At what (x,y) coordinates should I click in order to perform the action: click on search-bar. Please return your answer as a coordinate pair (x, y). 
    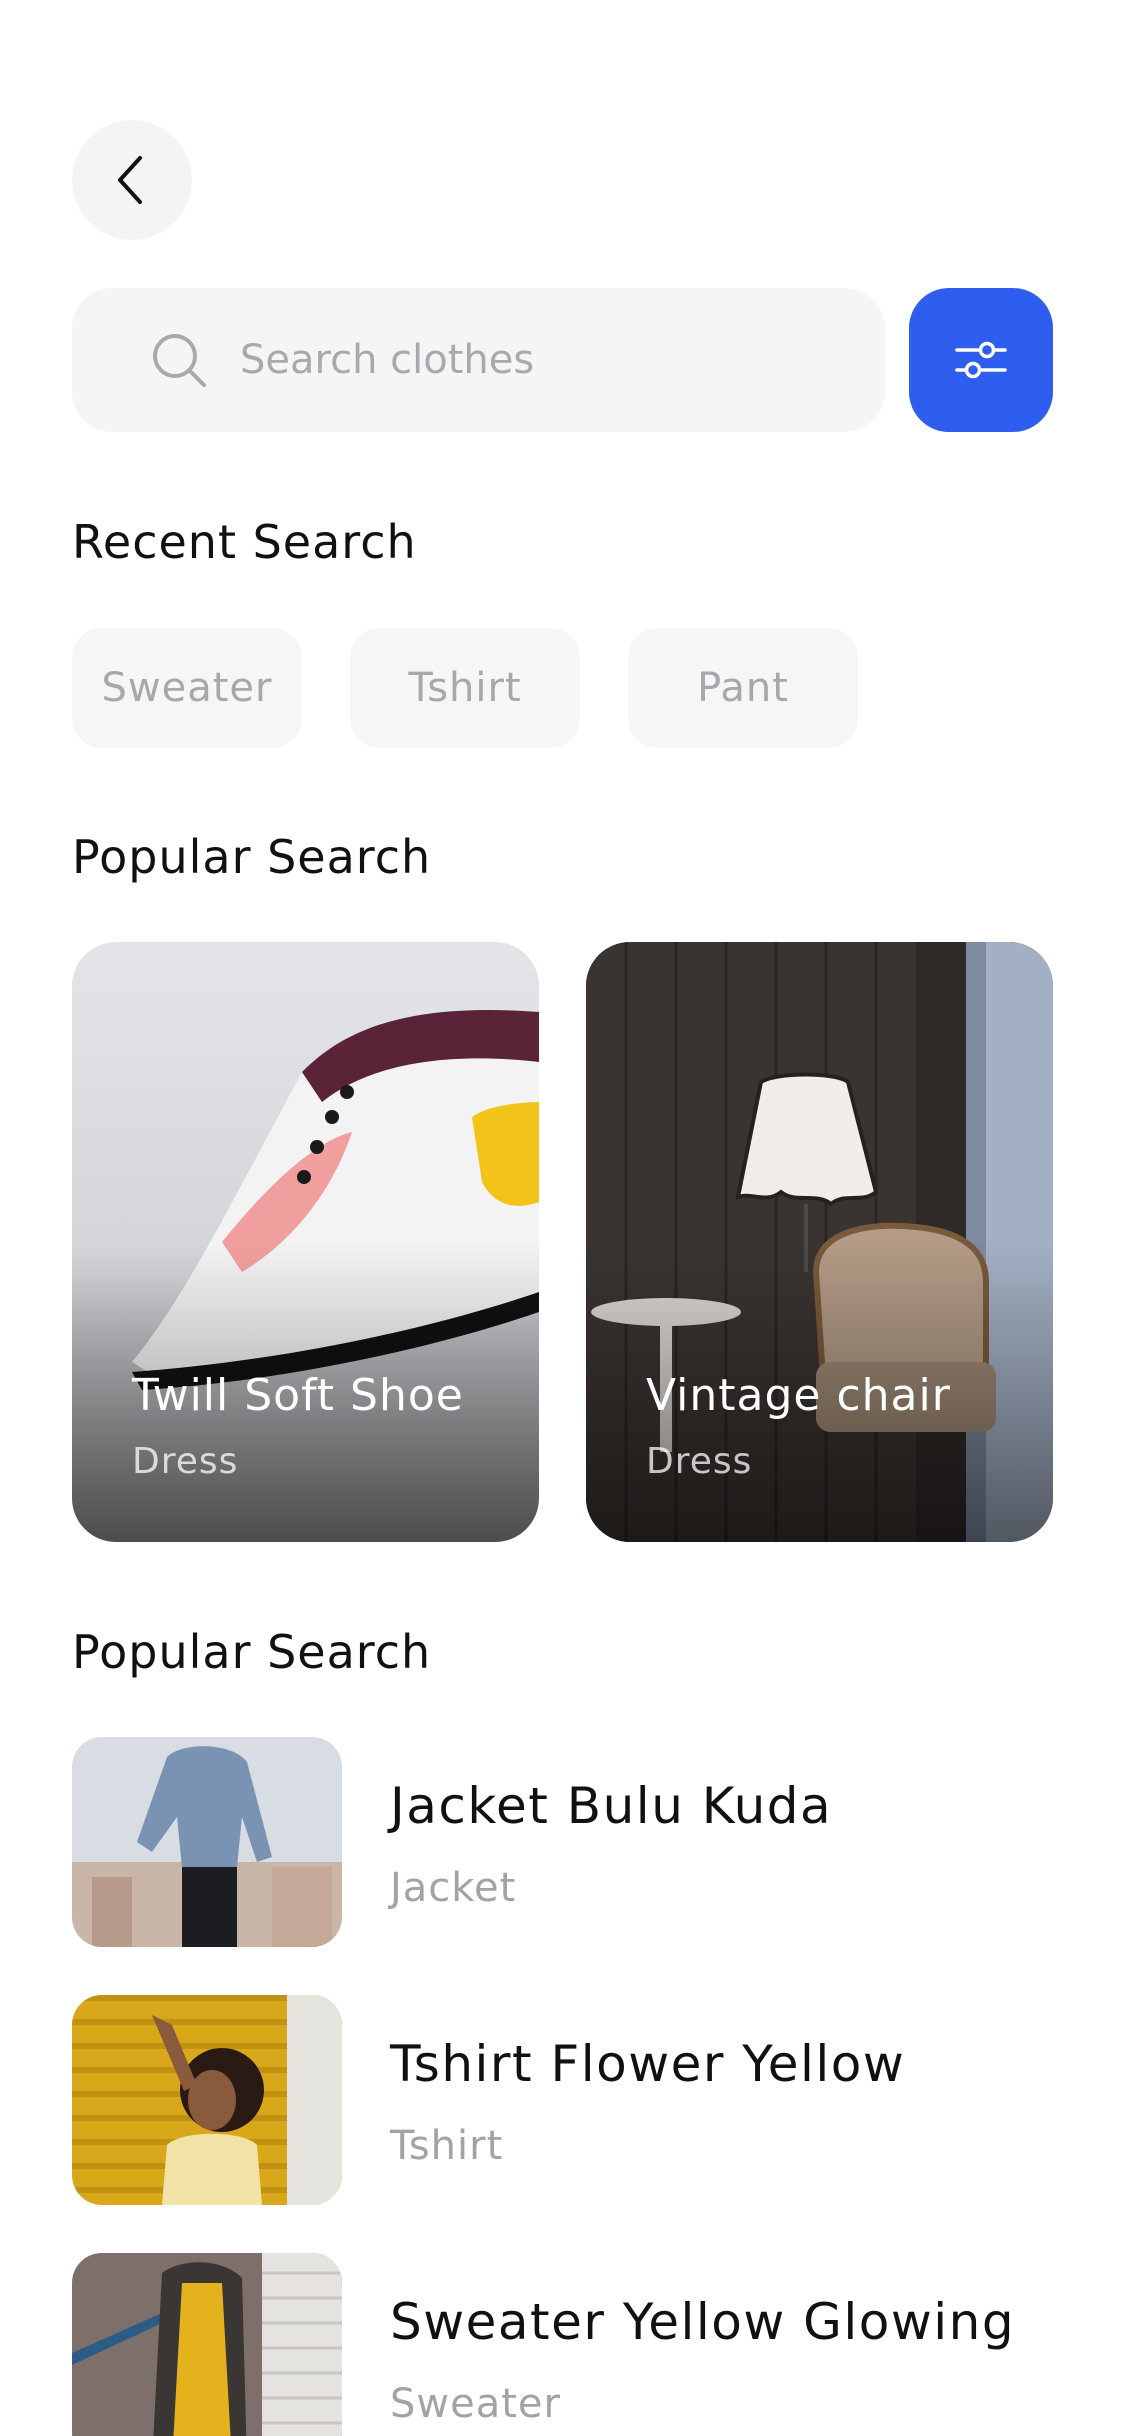
    Looking at the image, I should click on (478, 360).